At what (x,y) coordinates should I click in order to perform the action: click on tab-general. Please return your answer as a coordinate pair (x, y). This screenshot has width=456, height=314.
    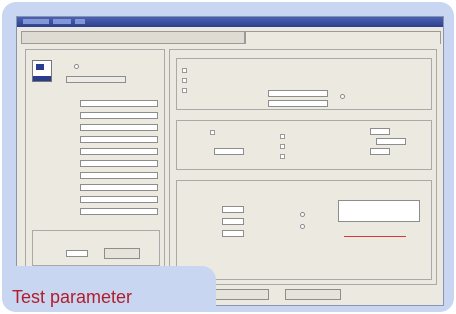
    Looking at the image, I should click on (133, 37).